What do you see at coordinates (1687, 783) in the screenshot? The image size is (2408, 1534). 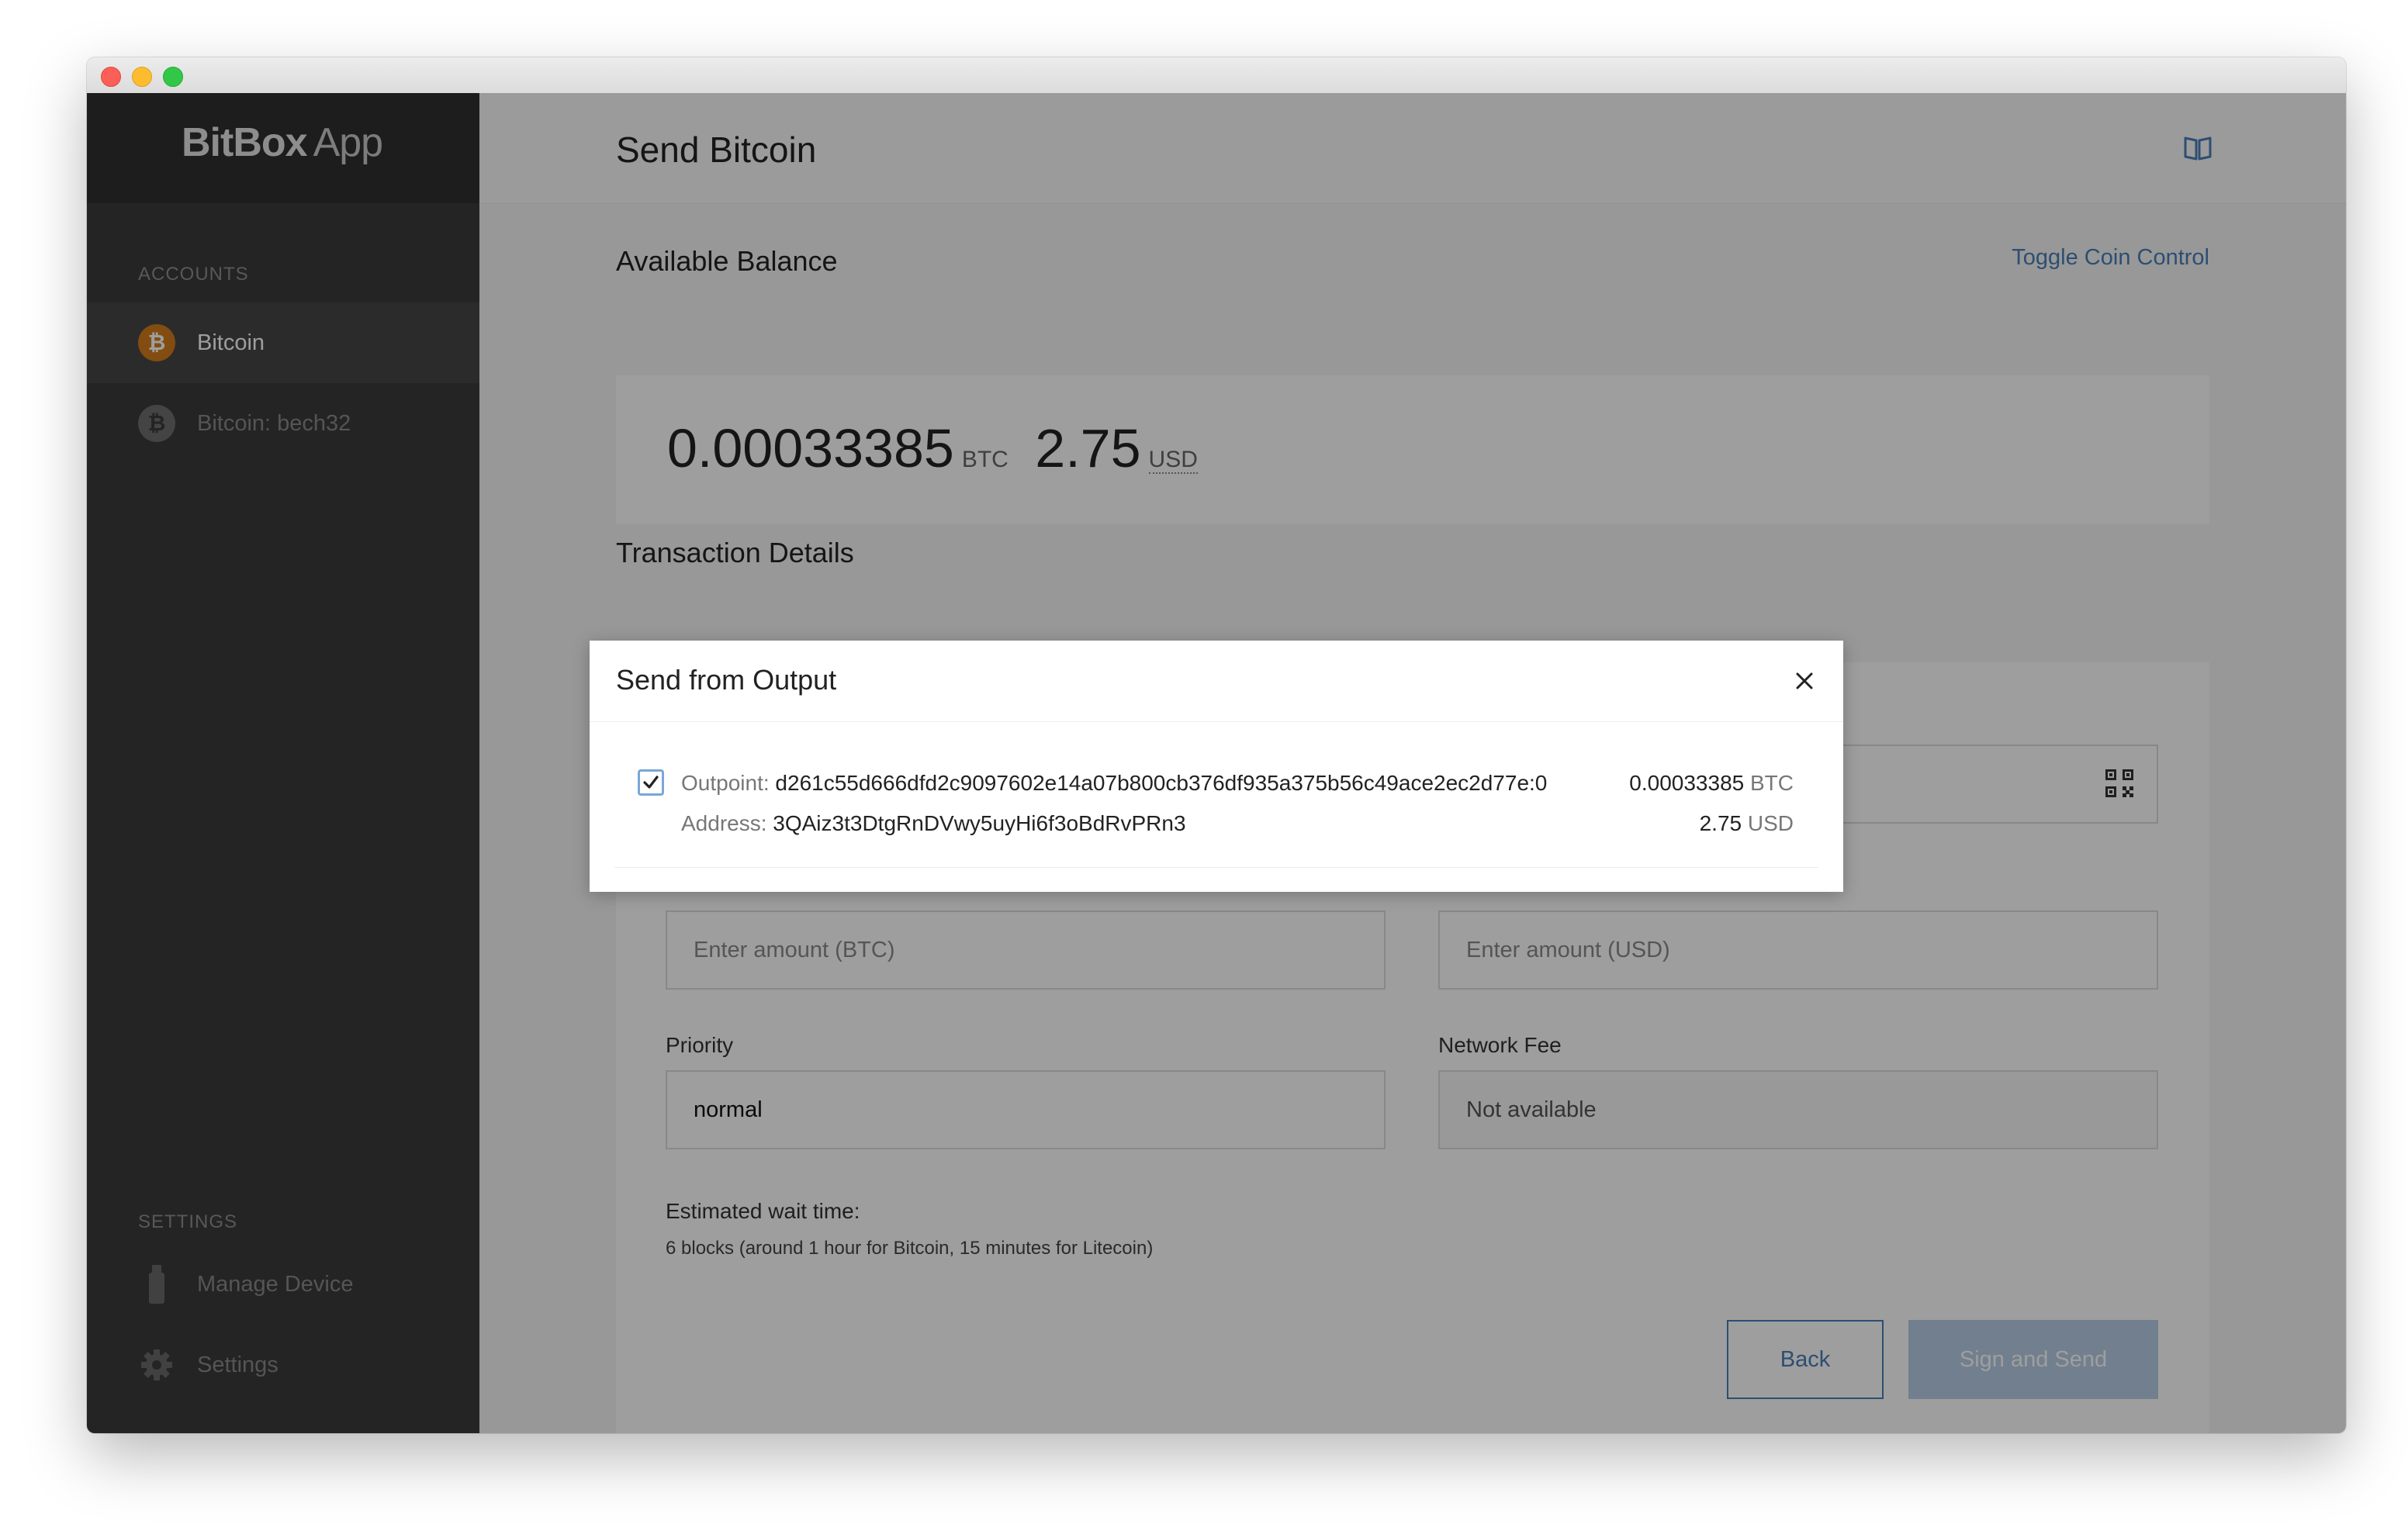 I see `output-btc-value: 0.00033385` at bounding box center [1687, 783].